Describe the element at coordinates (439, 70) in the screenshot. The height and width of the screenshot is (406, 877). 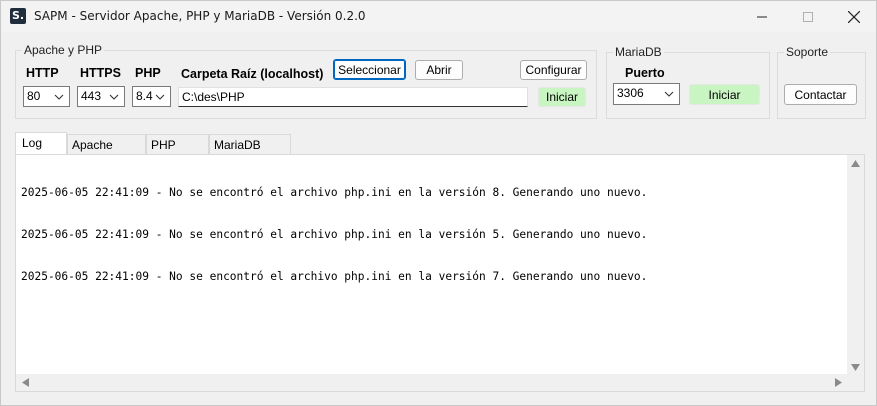
I see `open-folder-button: Abrir` at that location.